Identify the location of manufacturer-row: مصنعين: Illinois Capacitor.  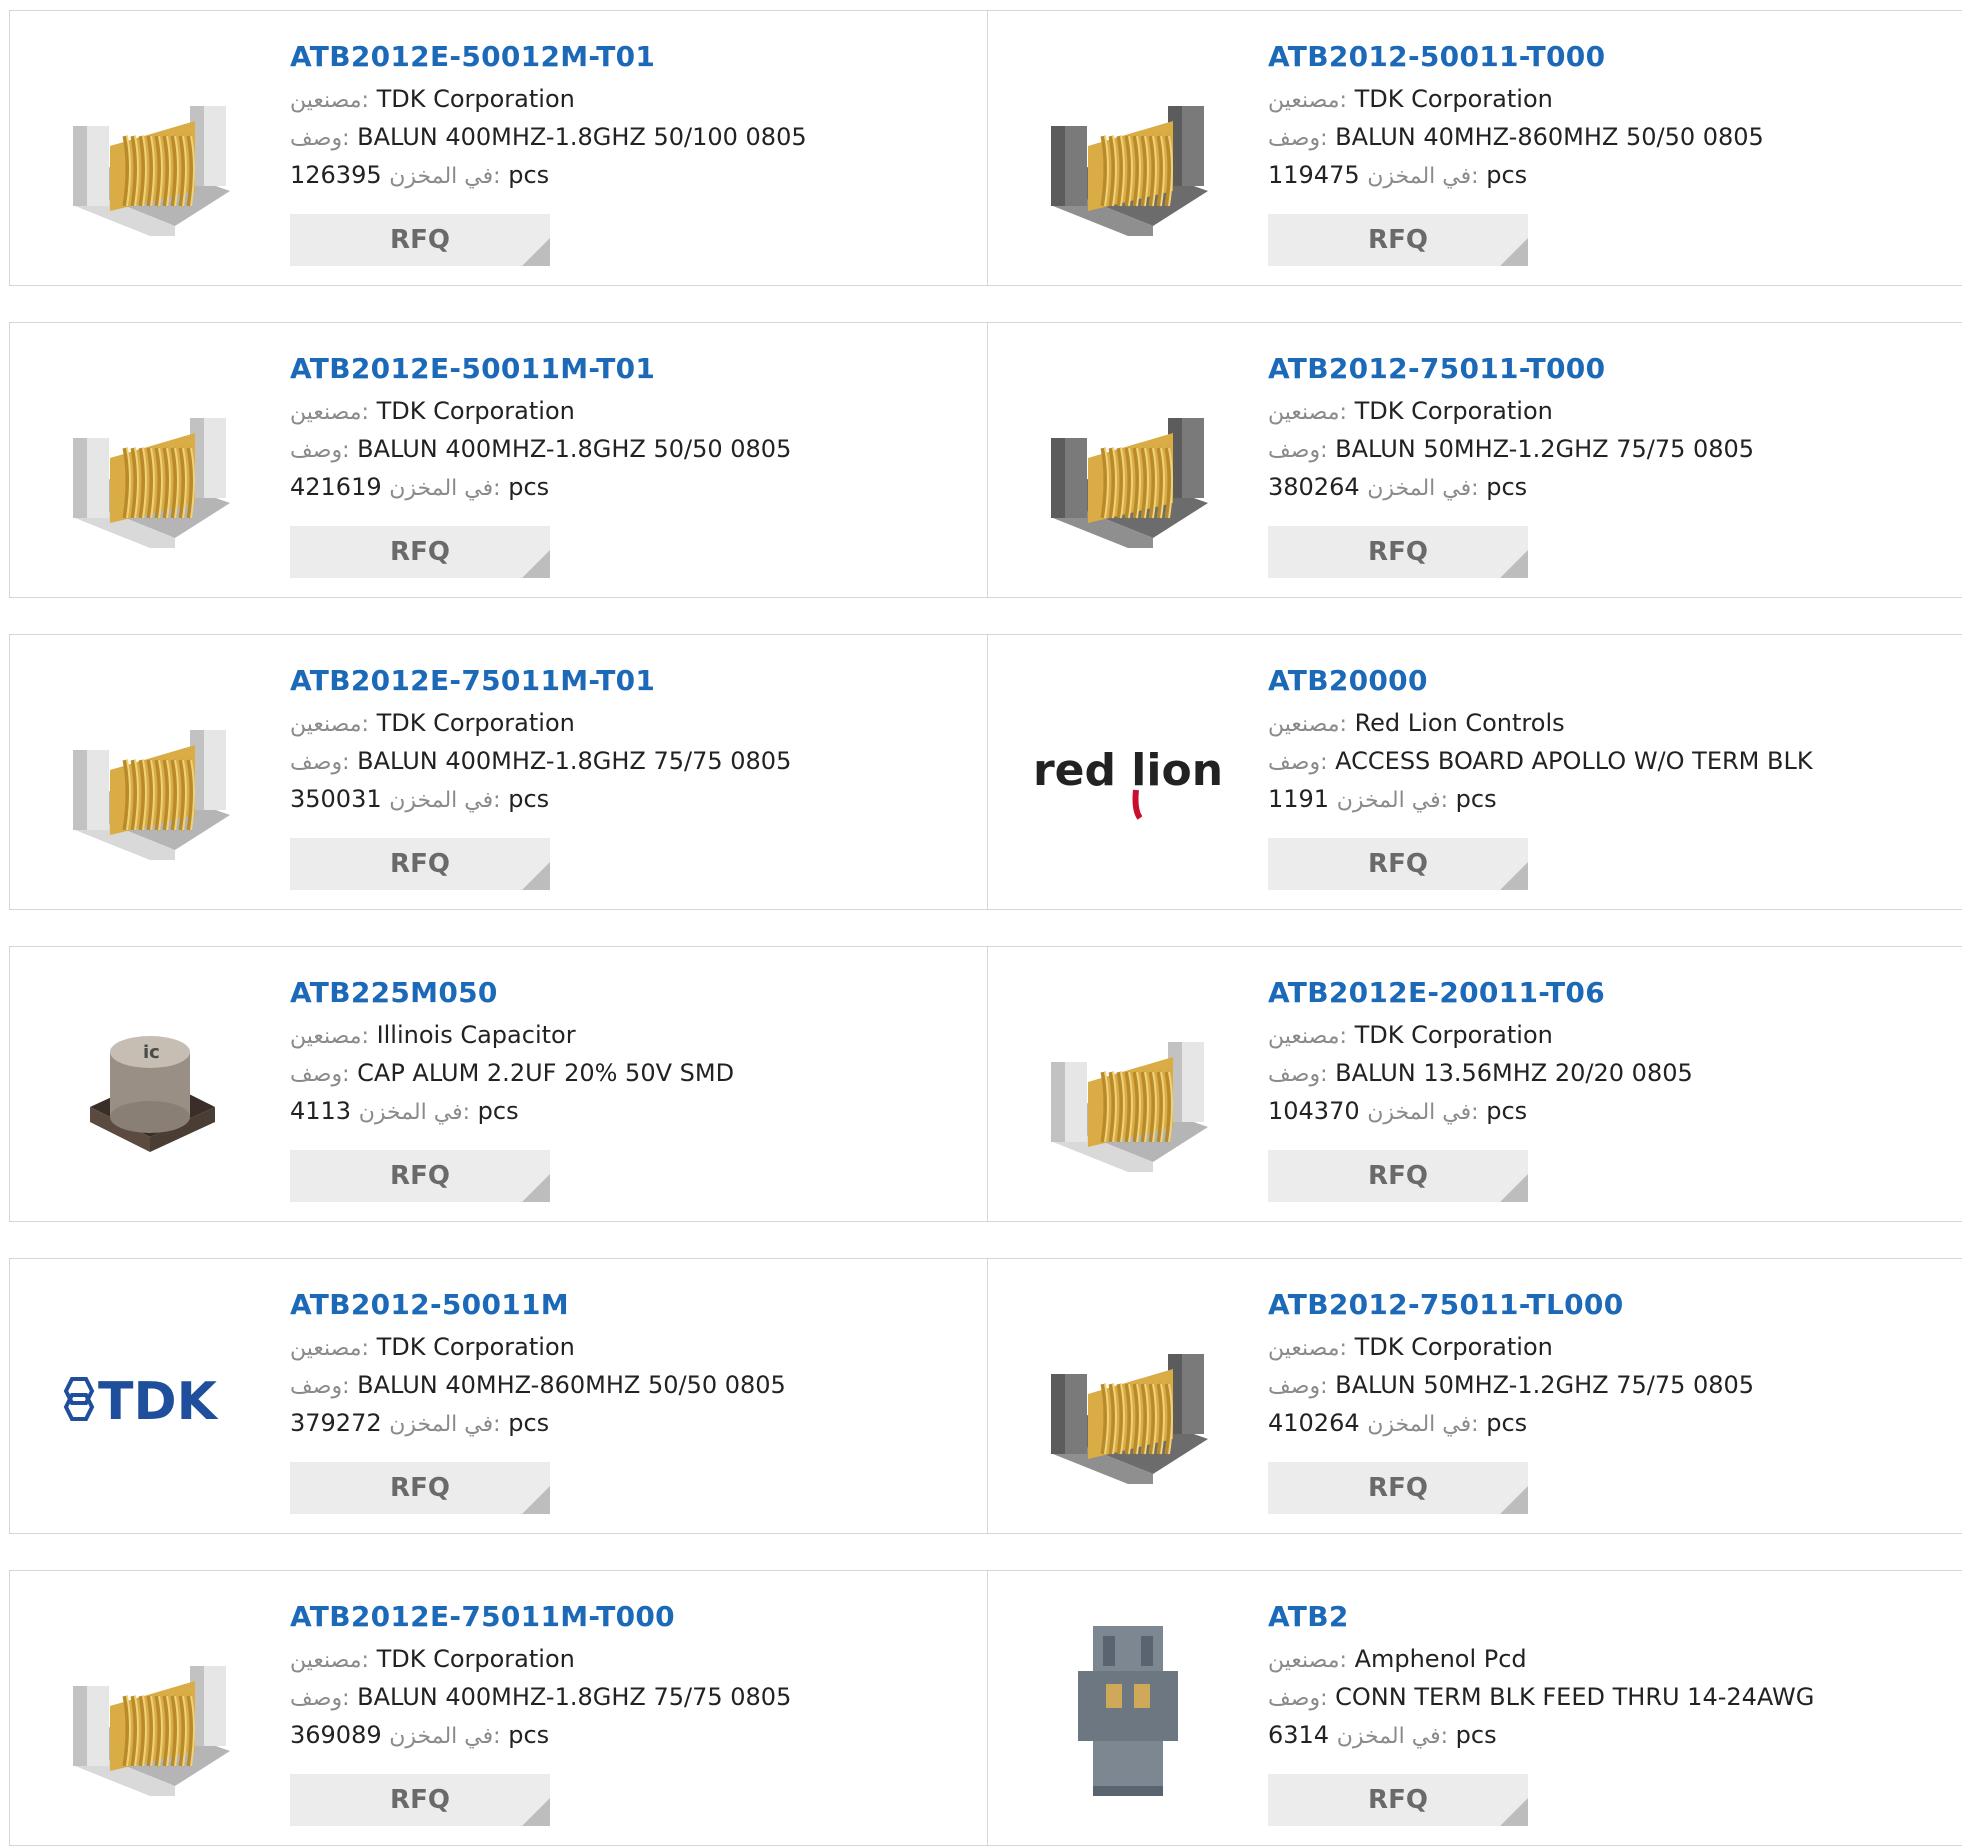
(512, 1036).